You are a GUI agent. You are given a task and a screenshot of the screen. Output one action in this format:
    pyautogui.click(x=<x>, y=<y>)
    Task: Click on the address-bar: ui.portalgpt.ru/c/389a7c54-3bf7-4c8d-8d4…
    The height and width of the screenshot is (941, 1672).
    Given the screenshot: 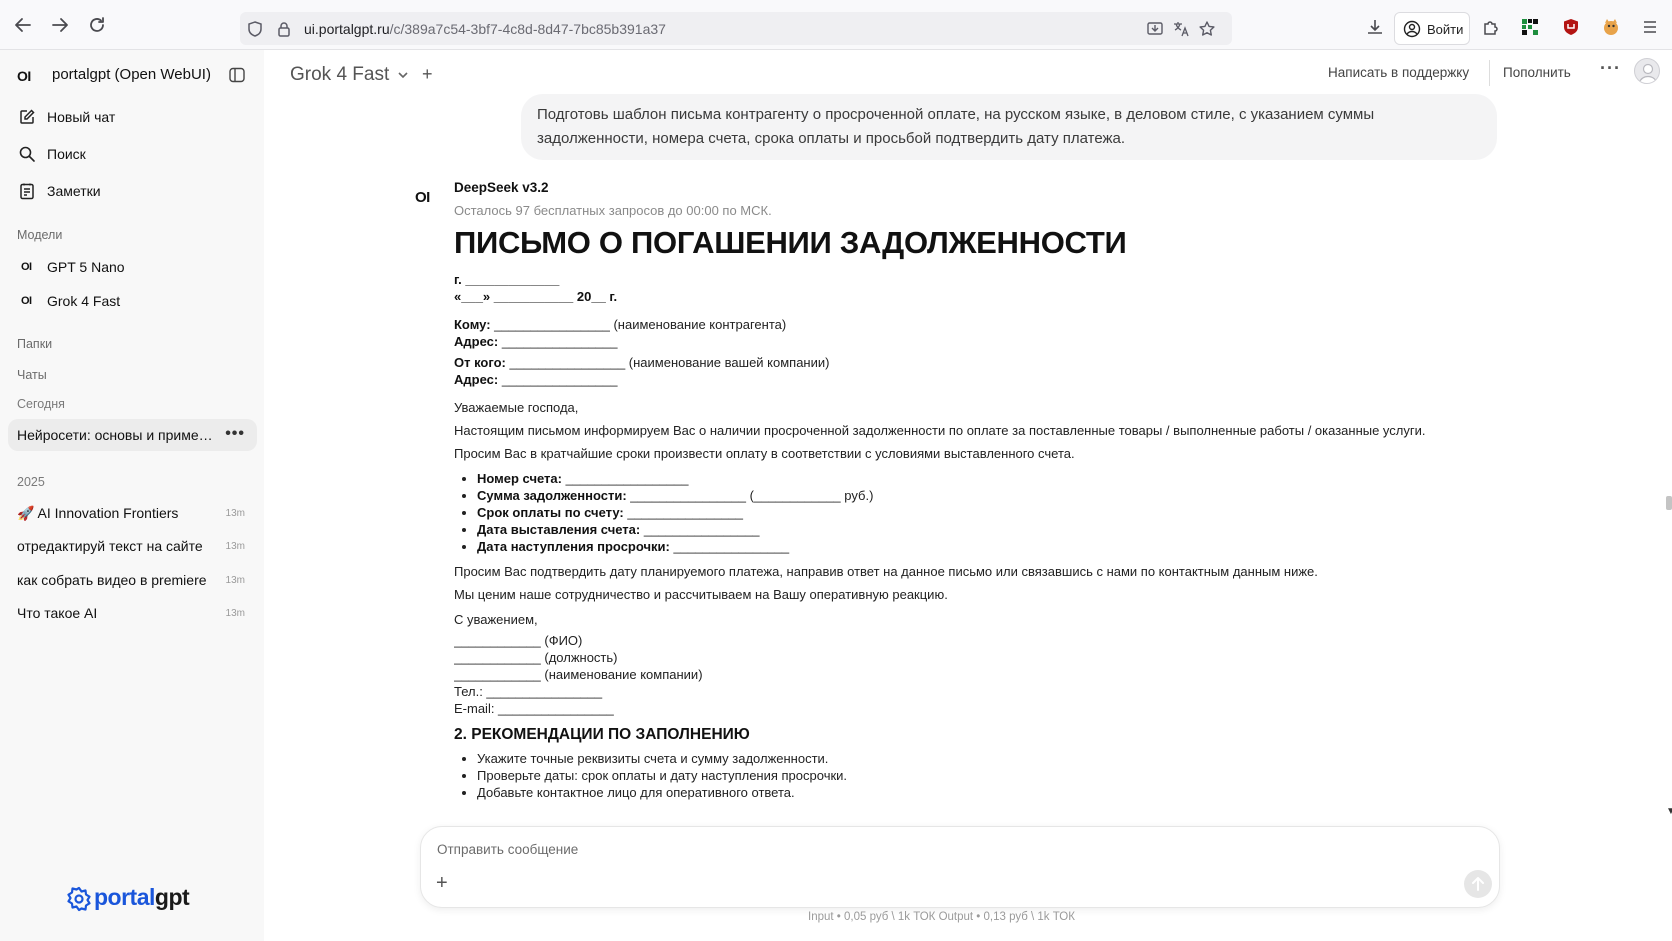 What is the action you would take?
    pyautogui.click(x=736, y=28)
    